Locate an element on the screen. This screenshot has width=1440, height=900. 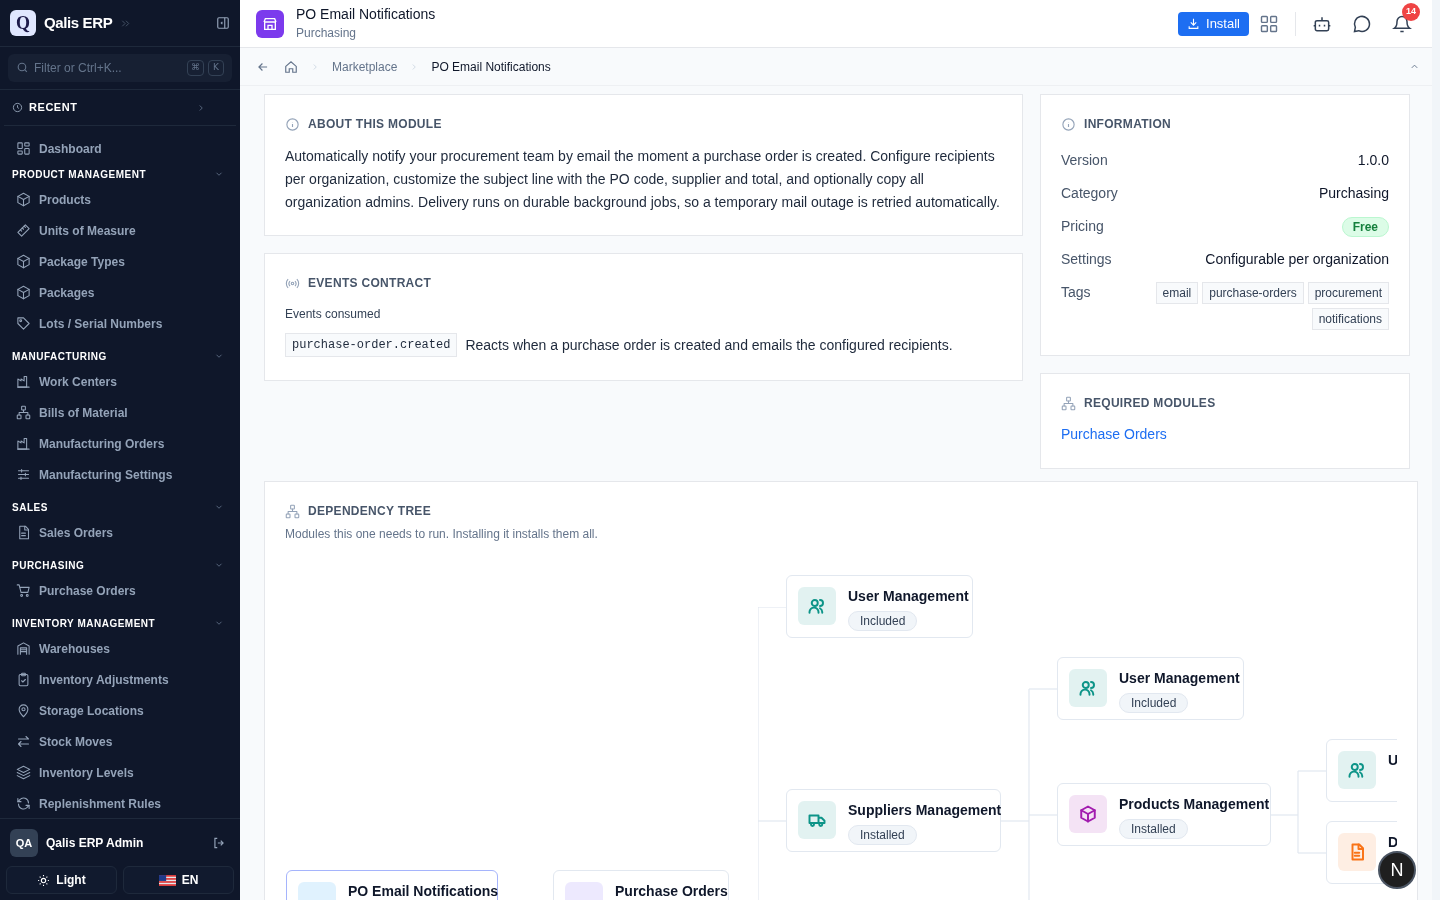
install-button: Install is located at coordinates (1213, 23).